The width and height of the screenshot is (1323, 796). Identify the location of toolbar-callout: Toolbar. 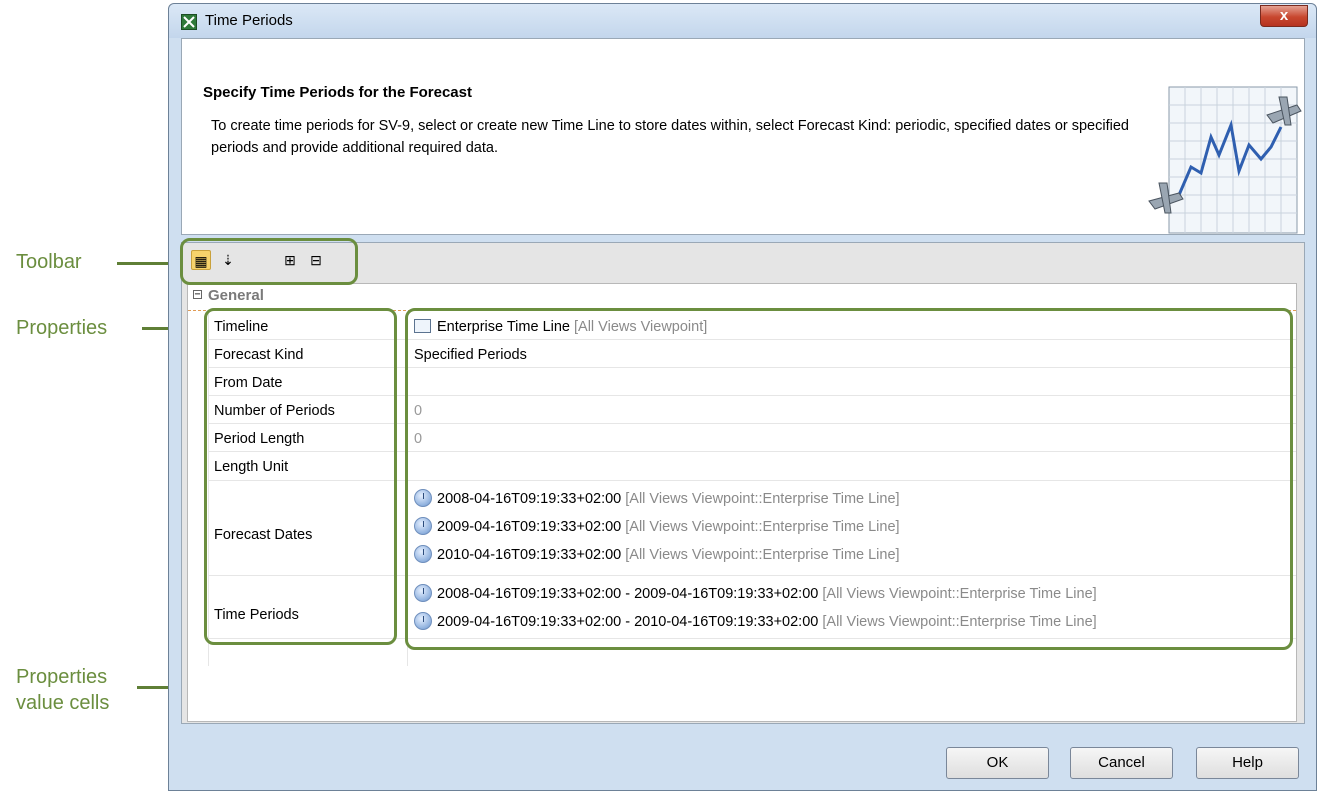
(49, 262).